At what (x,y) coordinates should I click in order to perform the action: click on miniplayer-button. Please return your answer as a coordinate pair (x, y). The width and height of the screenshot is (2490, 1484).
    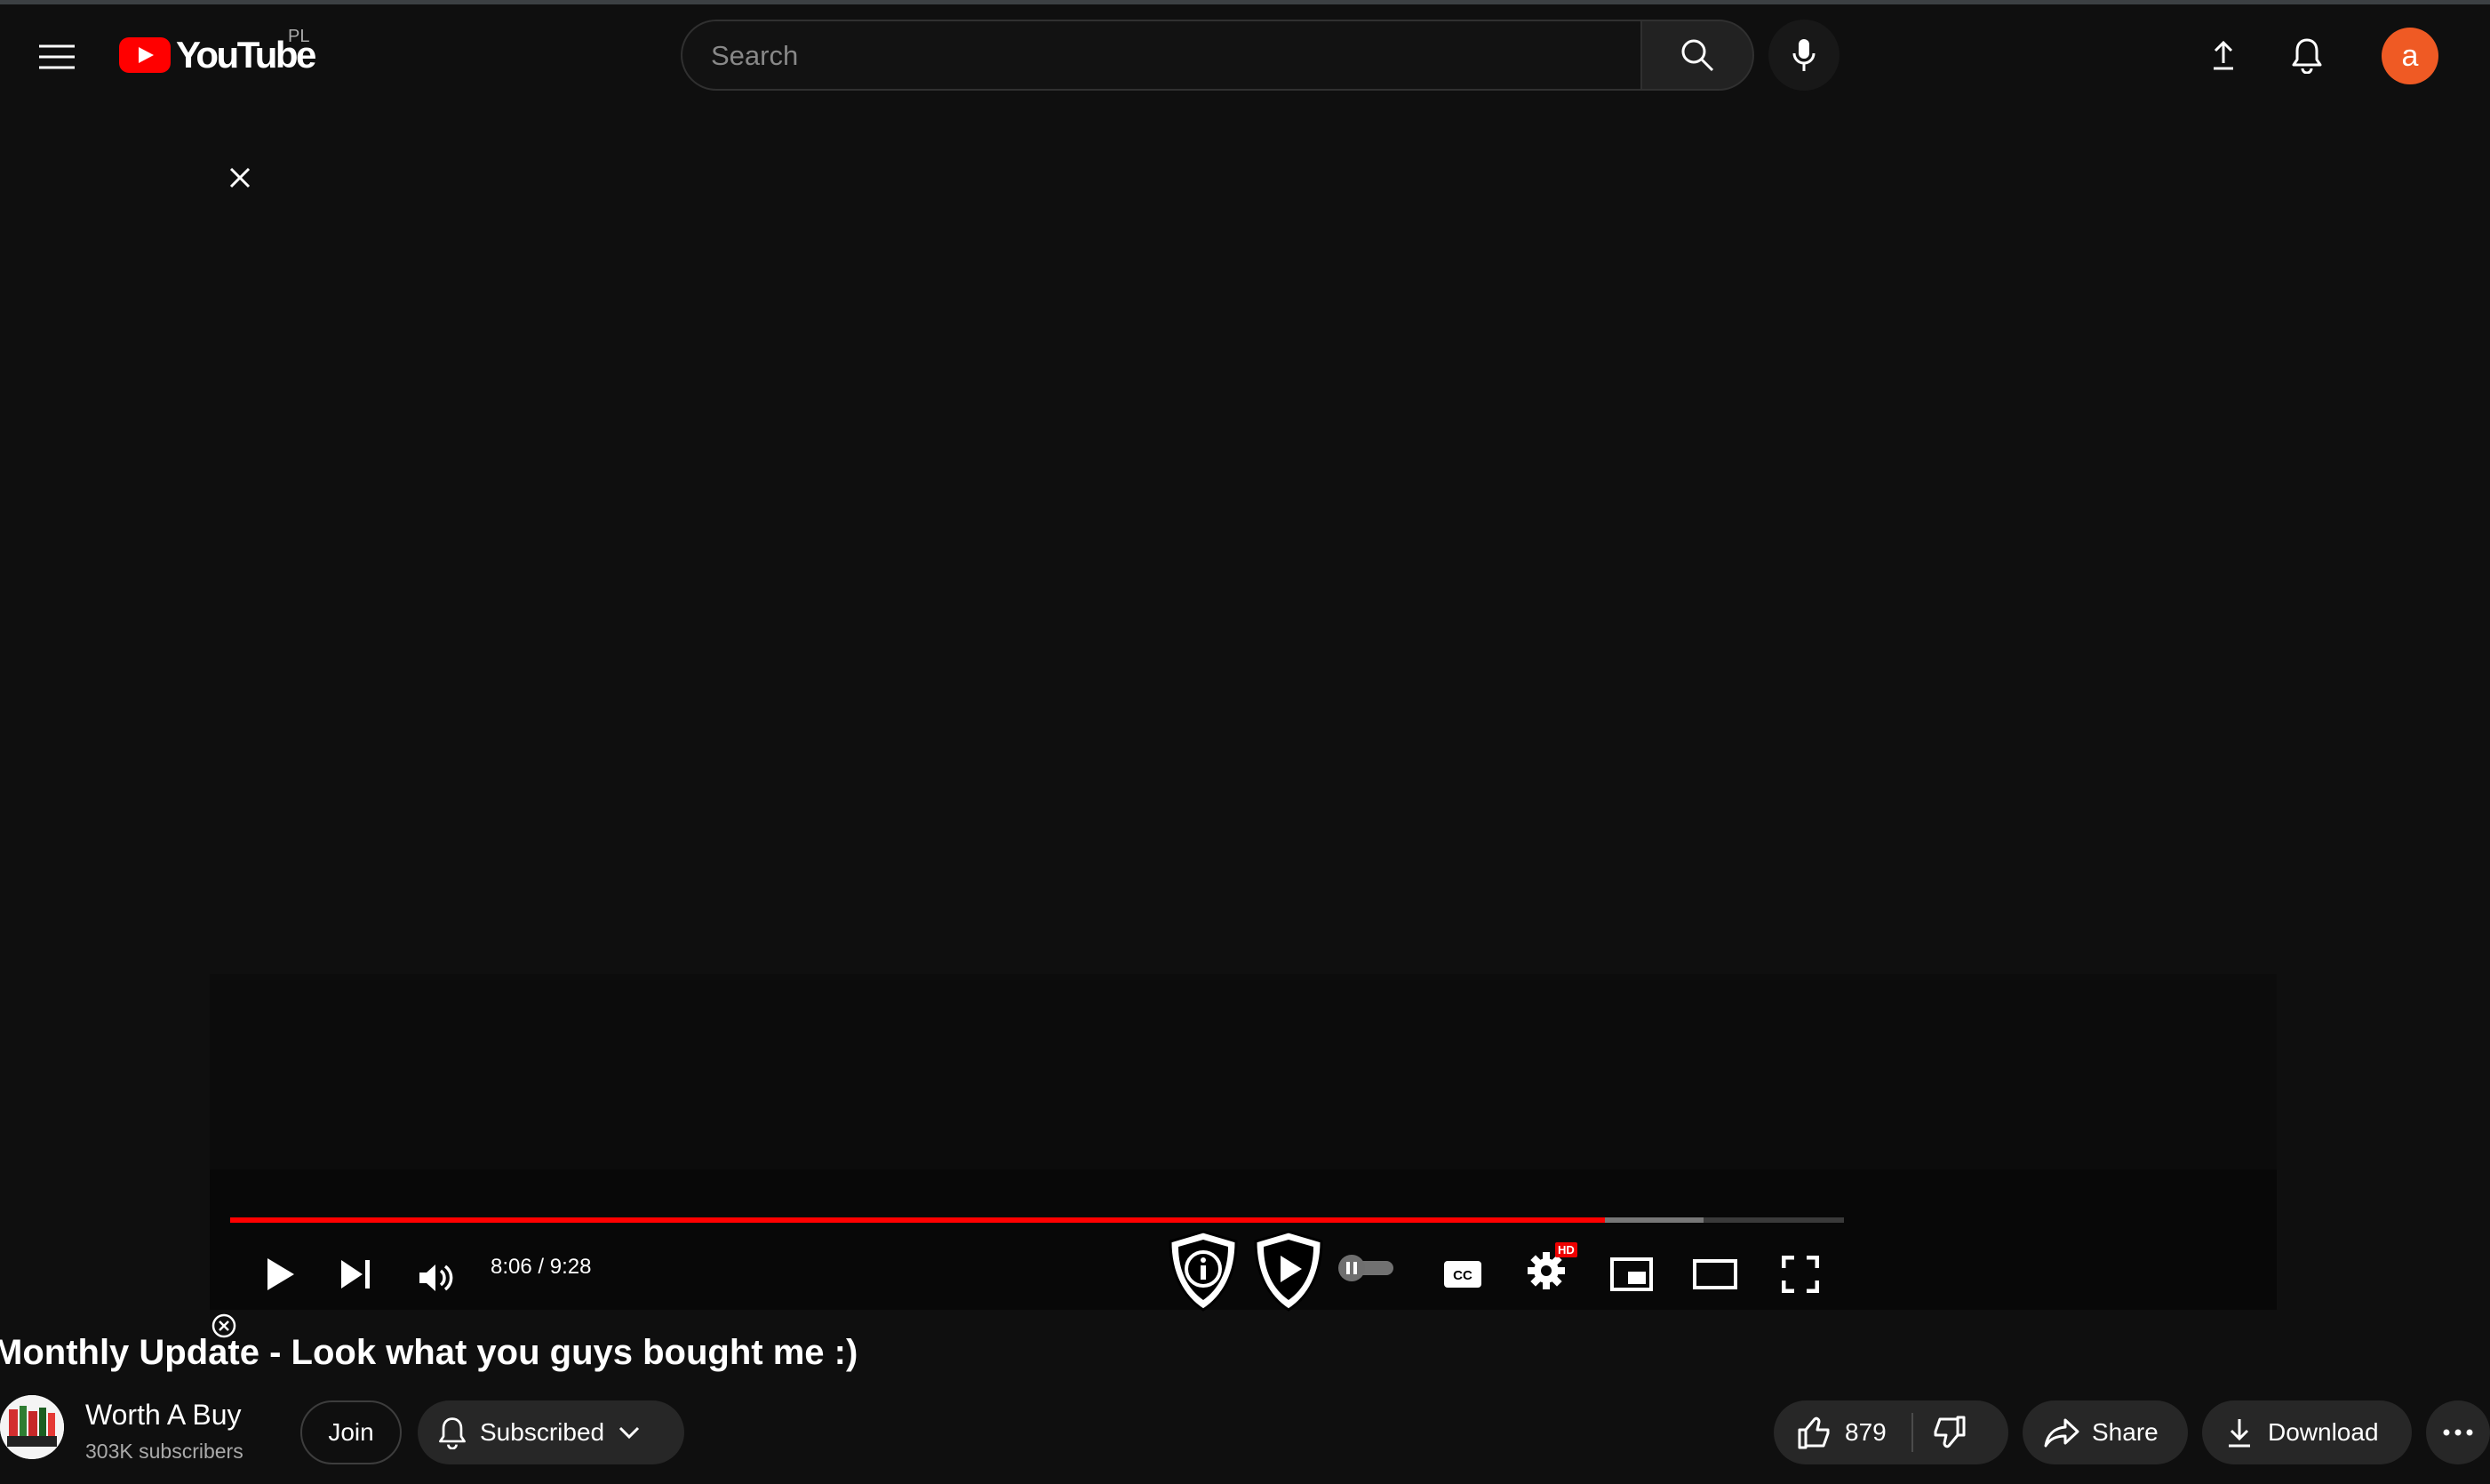
    Looking at the image, I should click on (1632, 1274).